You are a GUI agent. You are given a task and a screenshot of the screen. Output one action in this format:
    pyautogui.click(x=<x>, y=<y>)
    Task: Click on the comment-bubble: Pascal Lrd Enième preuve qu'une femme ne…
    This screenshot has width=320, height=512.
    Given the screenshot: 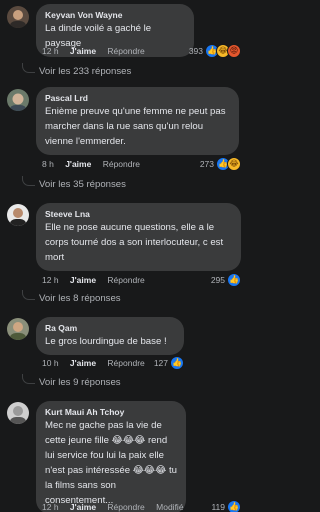 What is the action you would take?
    pyautogui.click(x=137, y=121)
    